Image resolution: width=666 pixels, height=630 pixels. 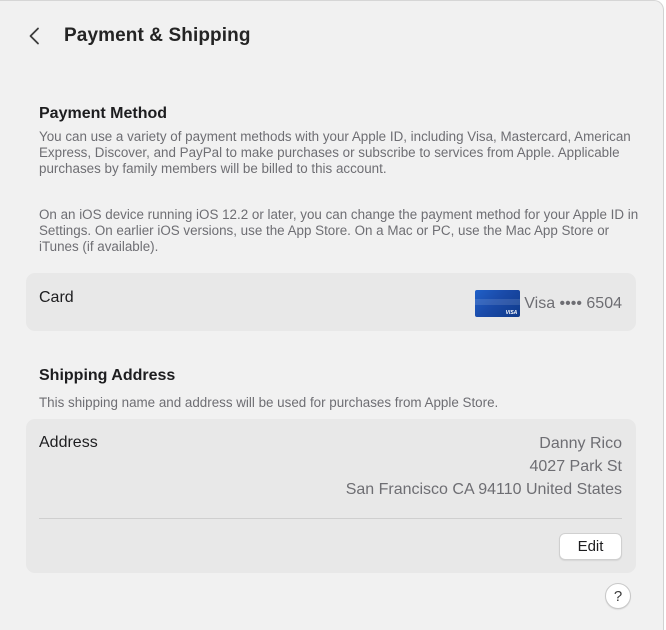 What do you see at coordinates (511, 313) in the screenshot?
I see `visa-logo: VISA` at bounding box center [511, 313].